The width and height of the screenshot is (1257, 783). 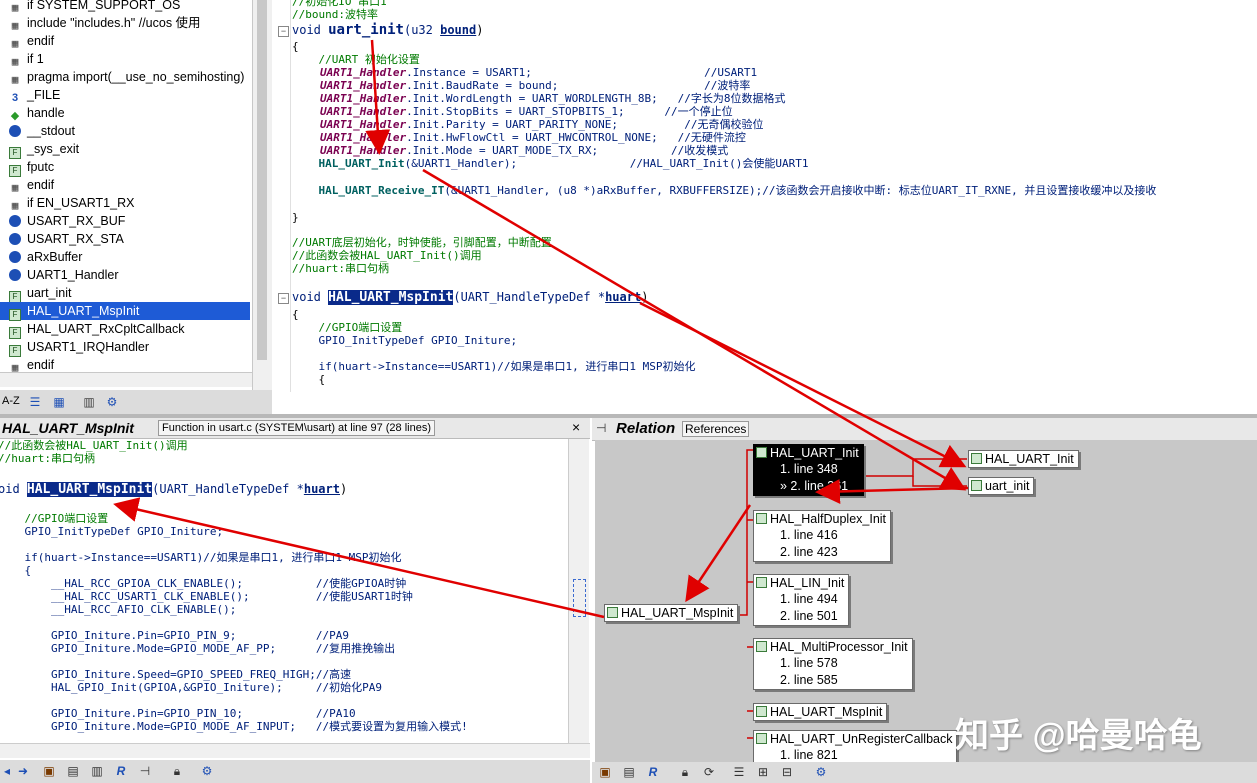 I want to click on context-code-line: GPIO_Initure.Pin=GPIO_PIN_9; //PA9, so click(x=174, y=635).